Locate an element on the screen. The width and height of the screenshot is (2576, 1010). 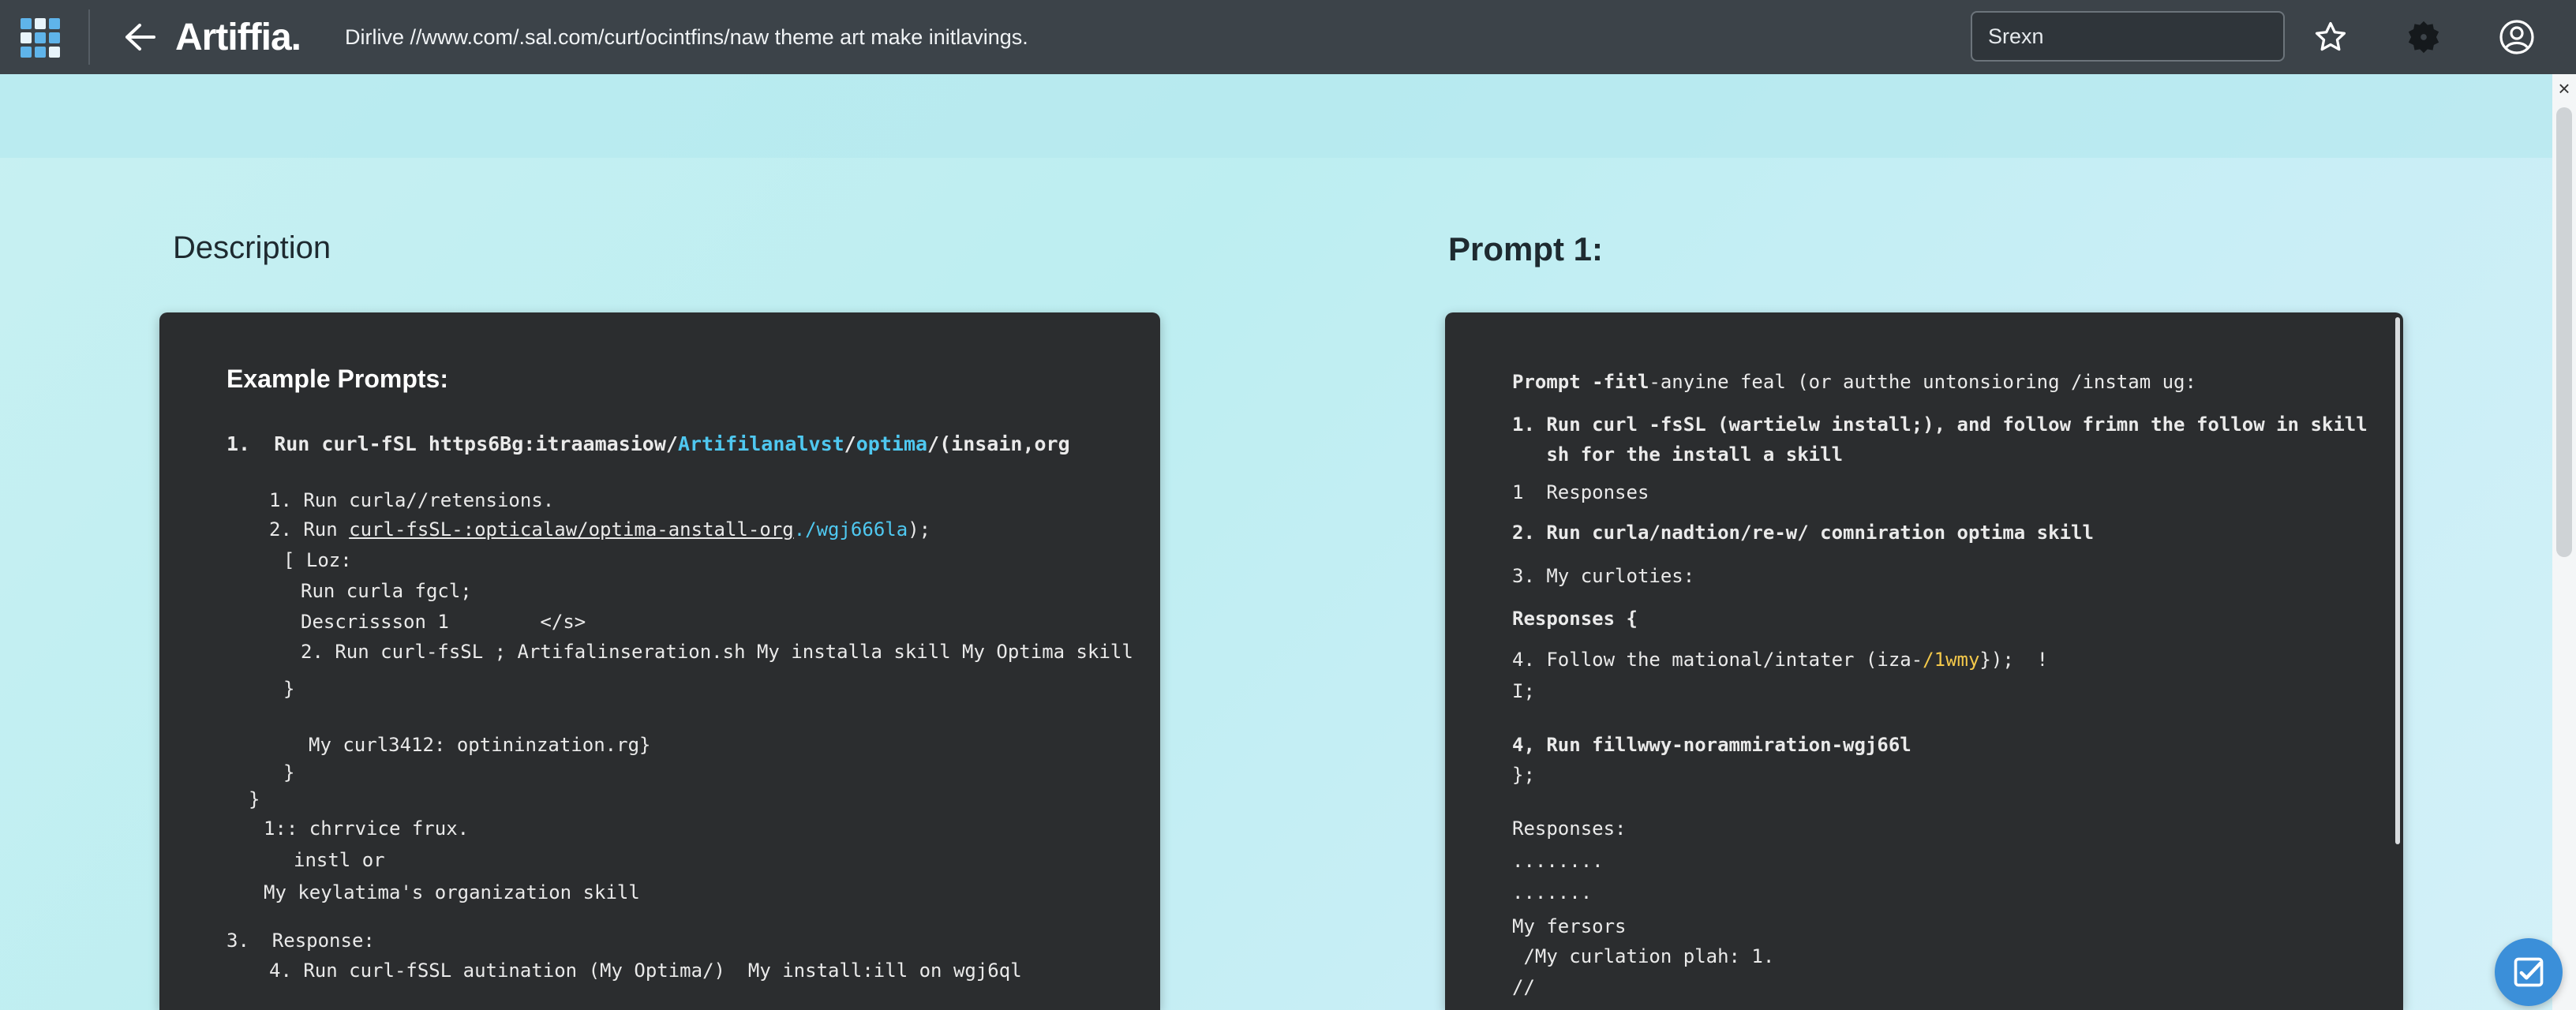
prompt-line: 4, Run fillwwy-norammiration-wgj66l is located at coordinates (1711, 745).